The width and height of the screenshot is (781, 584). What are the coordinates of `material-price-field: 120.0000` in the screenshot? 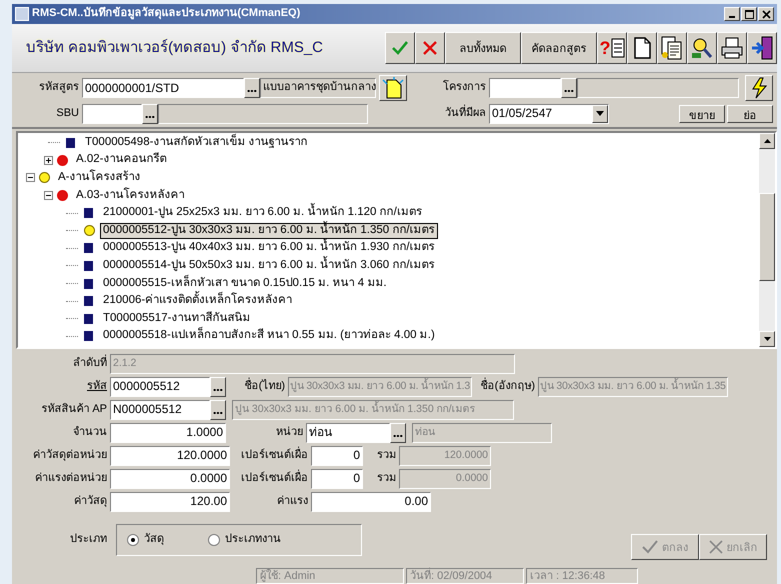 It's located at (170, 456).